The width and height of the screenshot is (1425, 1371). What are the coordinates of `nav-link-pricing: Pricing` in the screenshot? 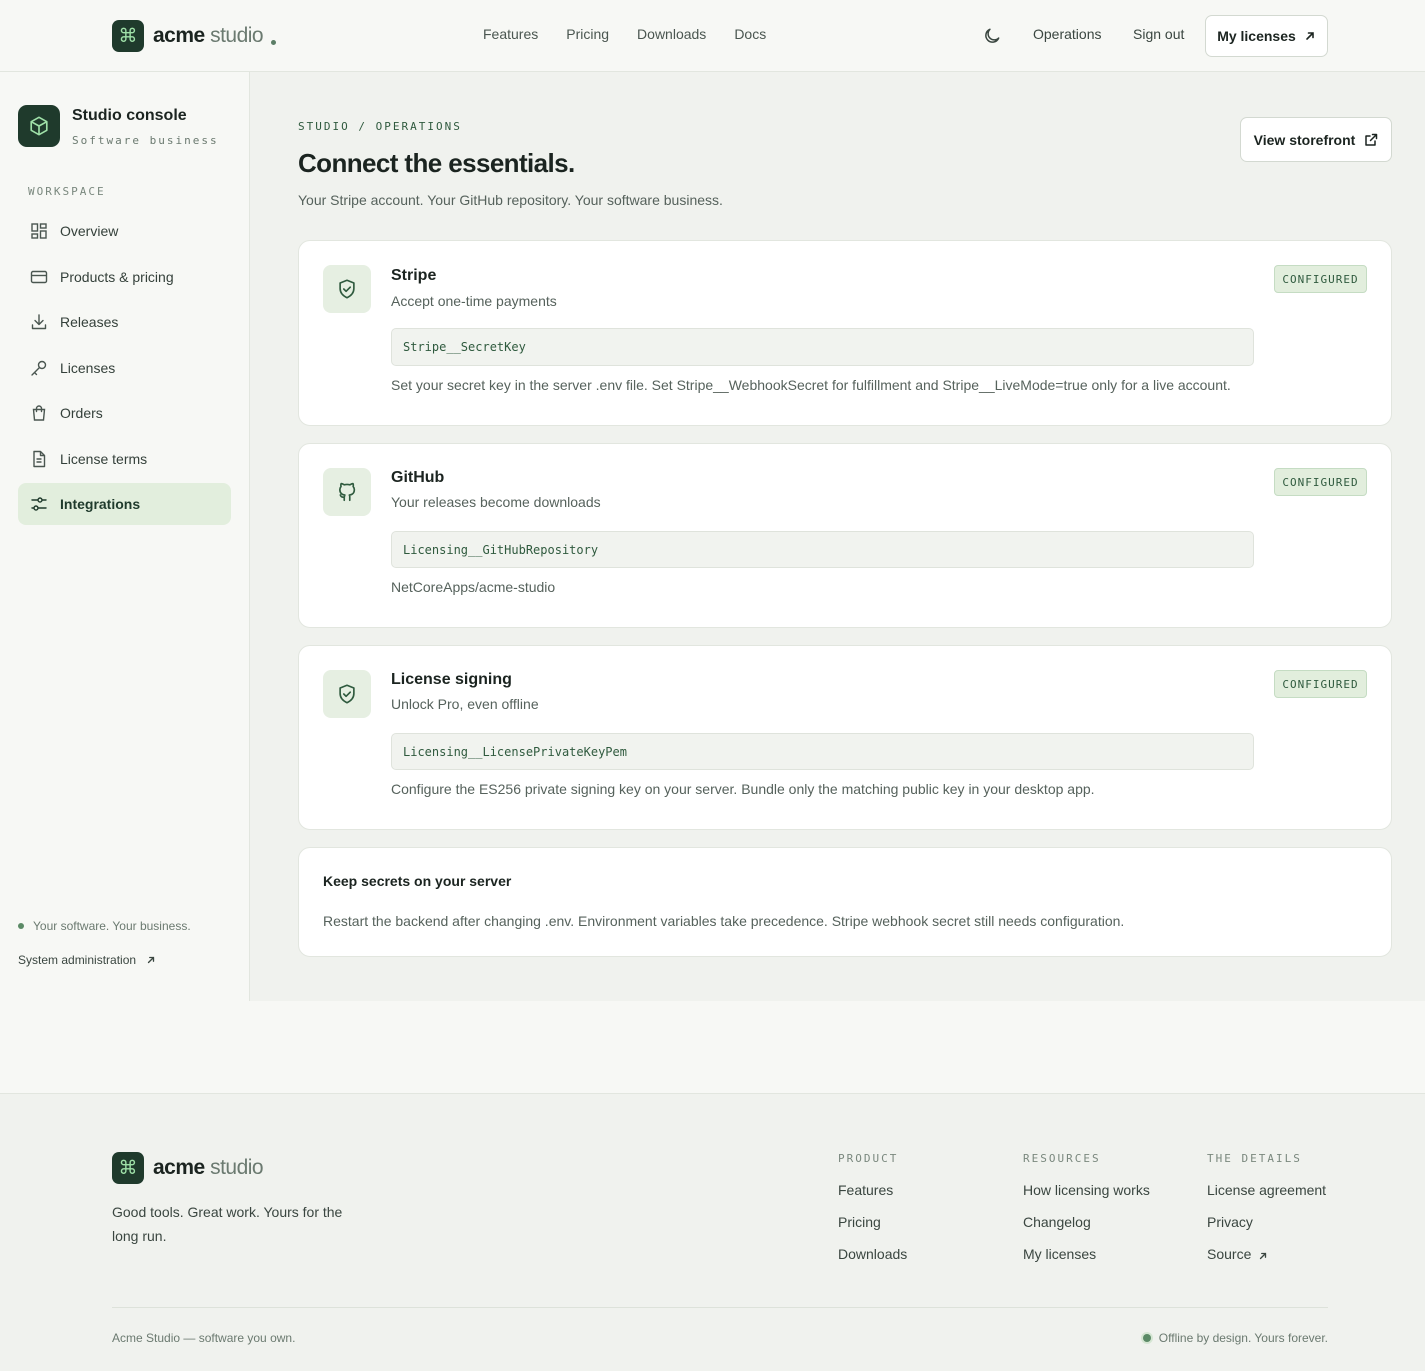 It's located at (587, 34).